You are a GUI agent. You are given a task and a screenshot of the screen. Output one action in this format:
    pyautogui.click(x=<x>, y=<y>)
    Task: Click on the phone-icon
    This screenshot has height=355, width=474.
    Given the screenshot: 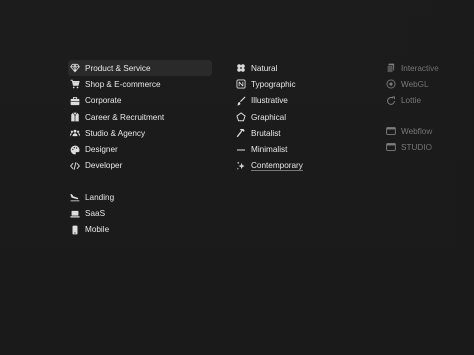 What is the action you would take?
    pyautogui.click(x=75, y=230)
    